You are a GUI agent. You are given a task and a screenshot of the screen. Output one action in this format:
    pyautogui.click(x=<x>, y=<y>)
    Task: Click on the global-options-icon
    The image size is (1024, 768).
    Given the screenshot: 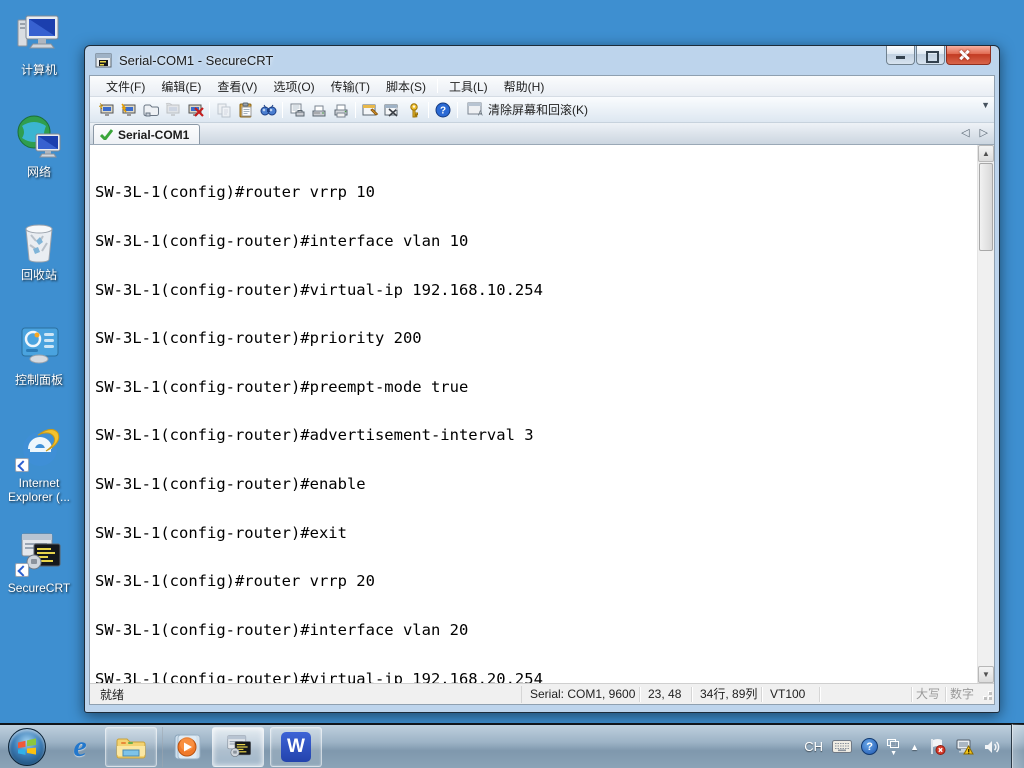 What is the action you would take?
    pyautogui.click(x=392, y=110)
    